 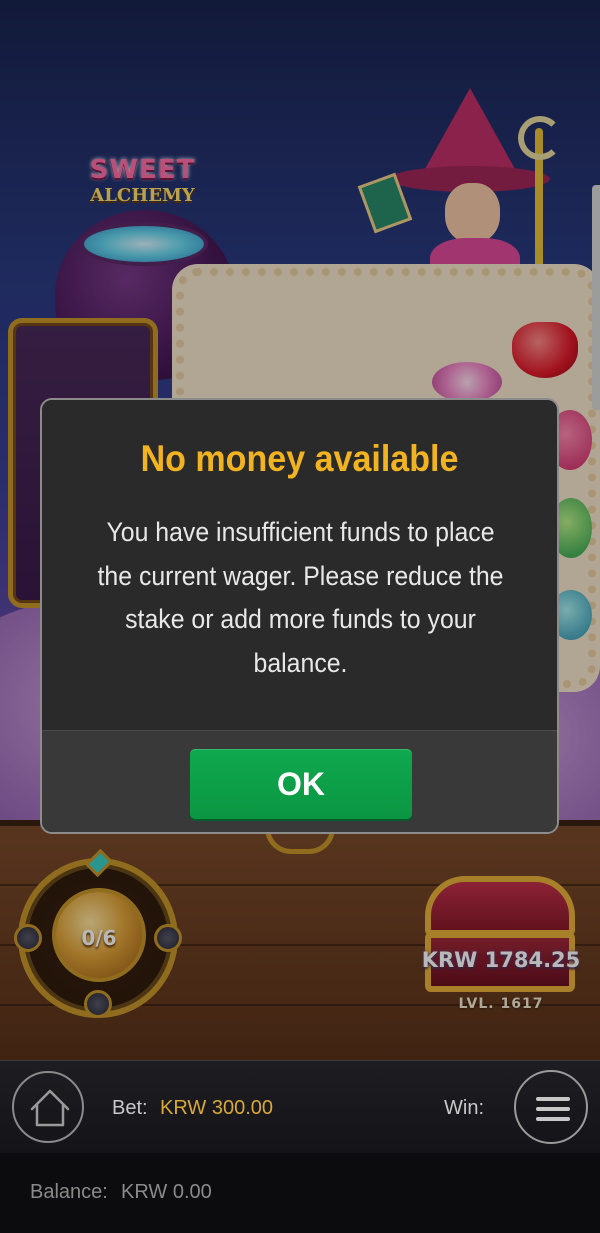 I want to click on balance-value: KRW 0.00, so click(x=166, y=1192).